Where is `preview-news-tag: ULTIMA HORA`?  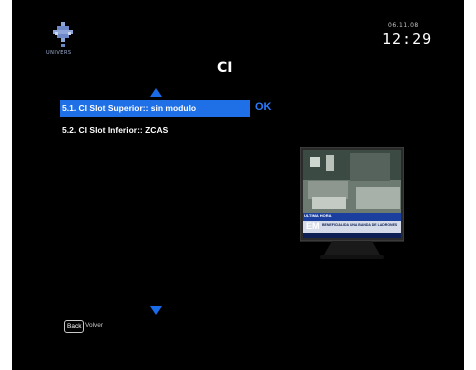 preview-news-tag: ULTIMA HORA is located at coordinates (318, 215).